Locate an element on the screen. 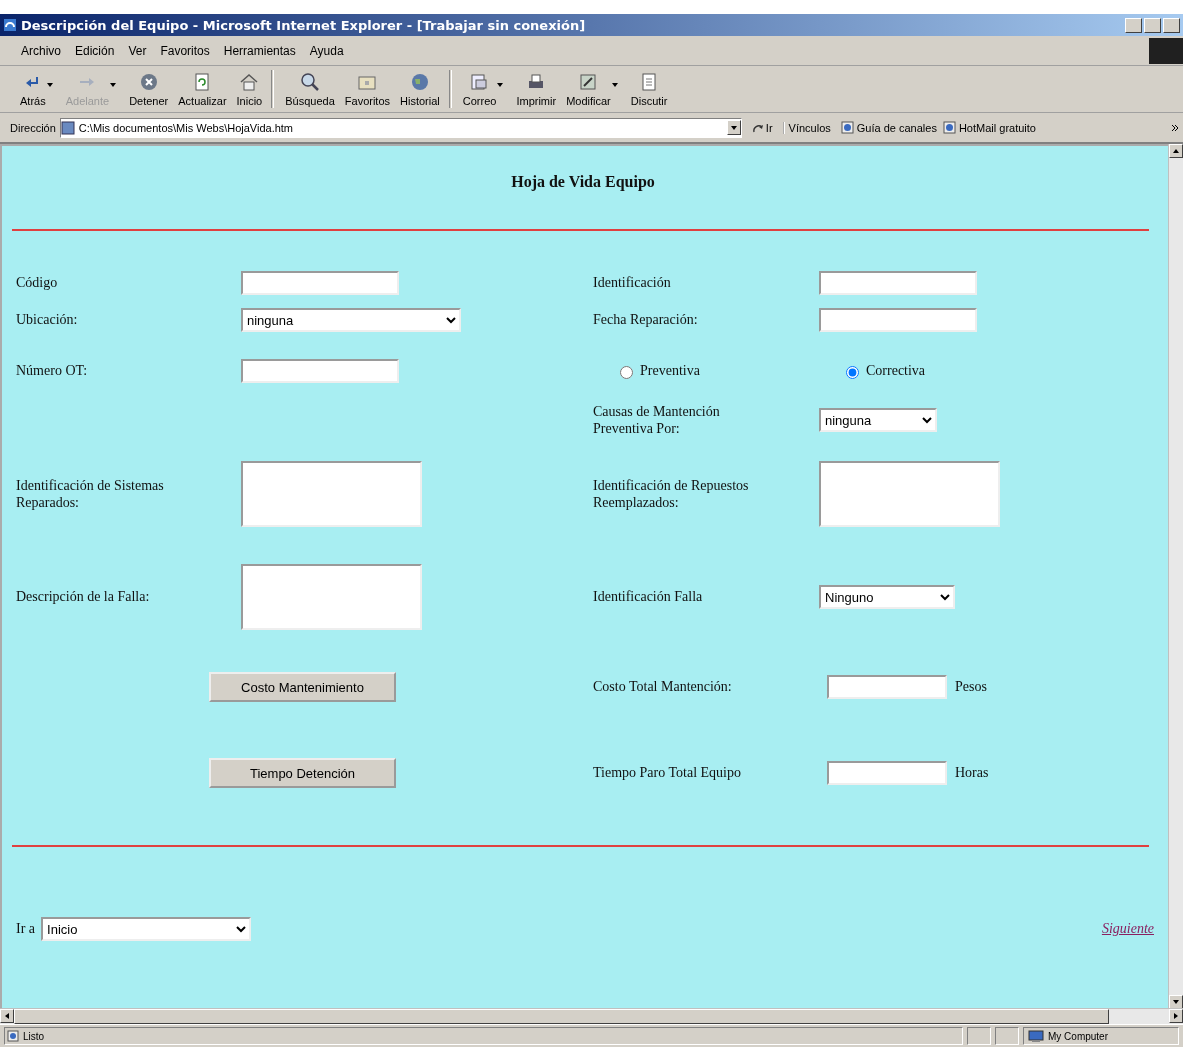 This screenshot has width=1183, height=1059. toolbar-button: Modificar is located at coordinates (592, 89).